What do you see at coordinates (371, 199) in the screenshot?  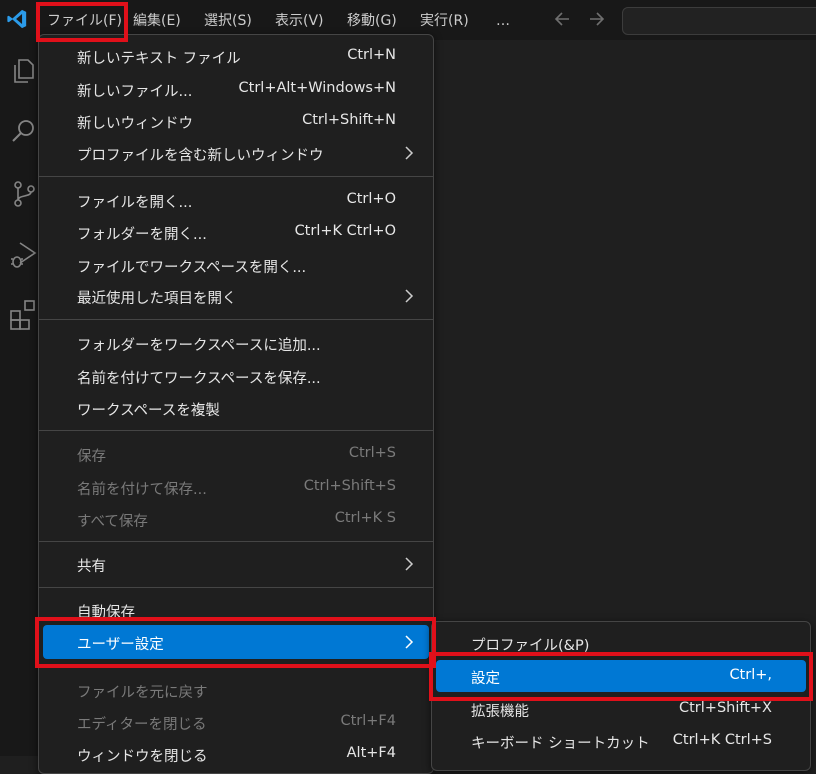 I see `menu-item-shortcut: Ctrl+O` at bounding box center [371, 199].